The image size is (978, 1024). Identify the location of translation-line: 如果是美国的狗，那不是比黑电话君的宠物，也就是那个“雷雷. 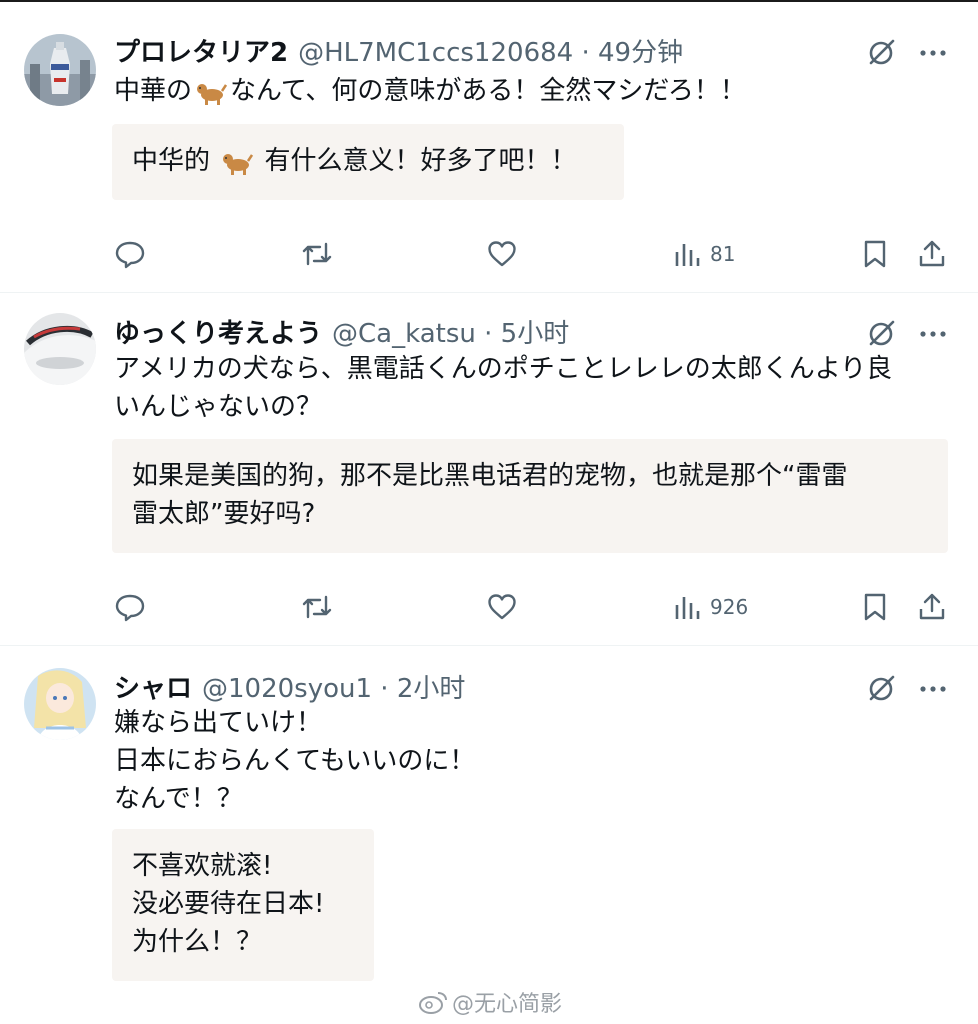
(490, 476).